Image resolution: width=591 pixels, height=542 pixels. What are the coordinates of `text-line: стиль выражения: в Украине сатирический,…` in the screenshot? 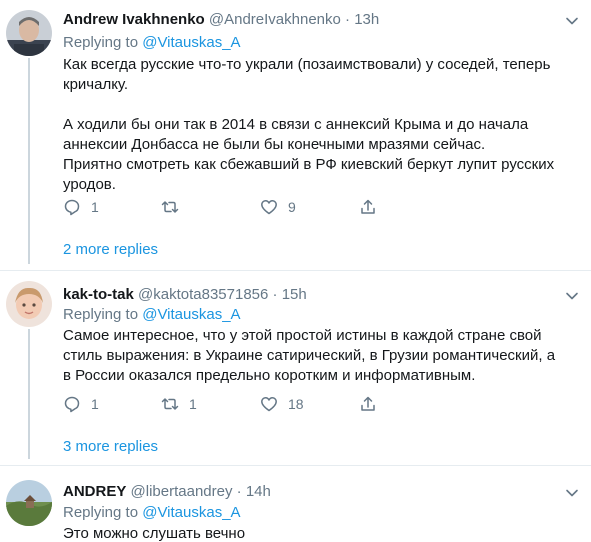 It's located at (309, 355).